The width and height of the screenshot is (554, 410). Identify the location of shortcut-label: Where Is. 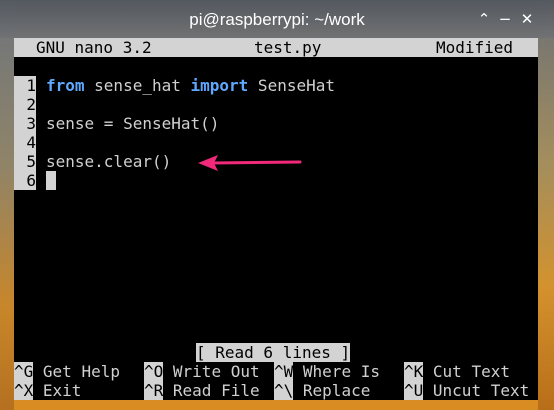
(341, 371).